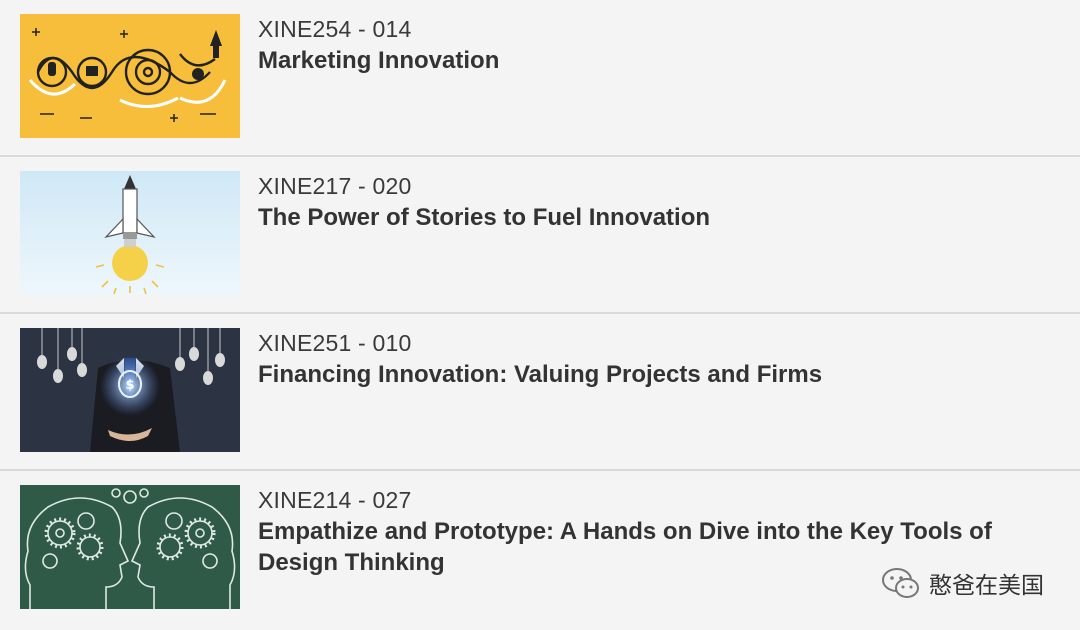 Image resolution: width=1080 pixels, height=630 pixels. I want to click on businessman-dollar-bulb-icon: $, so click(130, 390).